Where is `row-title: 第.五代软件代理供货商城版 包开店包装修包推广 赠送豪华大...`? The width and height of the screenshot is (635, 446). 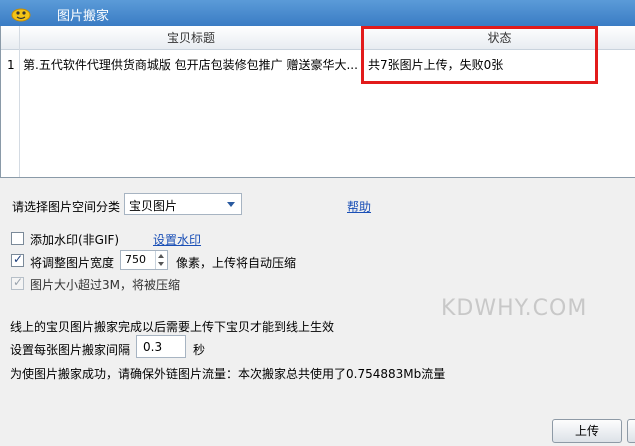
row-title: 第.五代软件代理供货商城版 包开店包装修包推广 赠送豪华大... is located at coordinates (190, 65).